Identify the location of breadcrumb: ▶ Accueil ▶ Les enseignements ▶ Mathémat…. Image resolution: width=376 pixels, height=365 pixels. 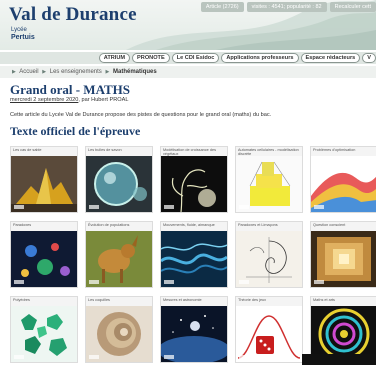
(188, 72).